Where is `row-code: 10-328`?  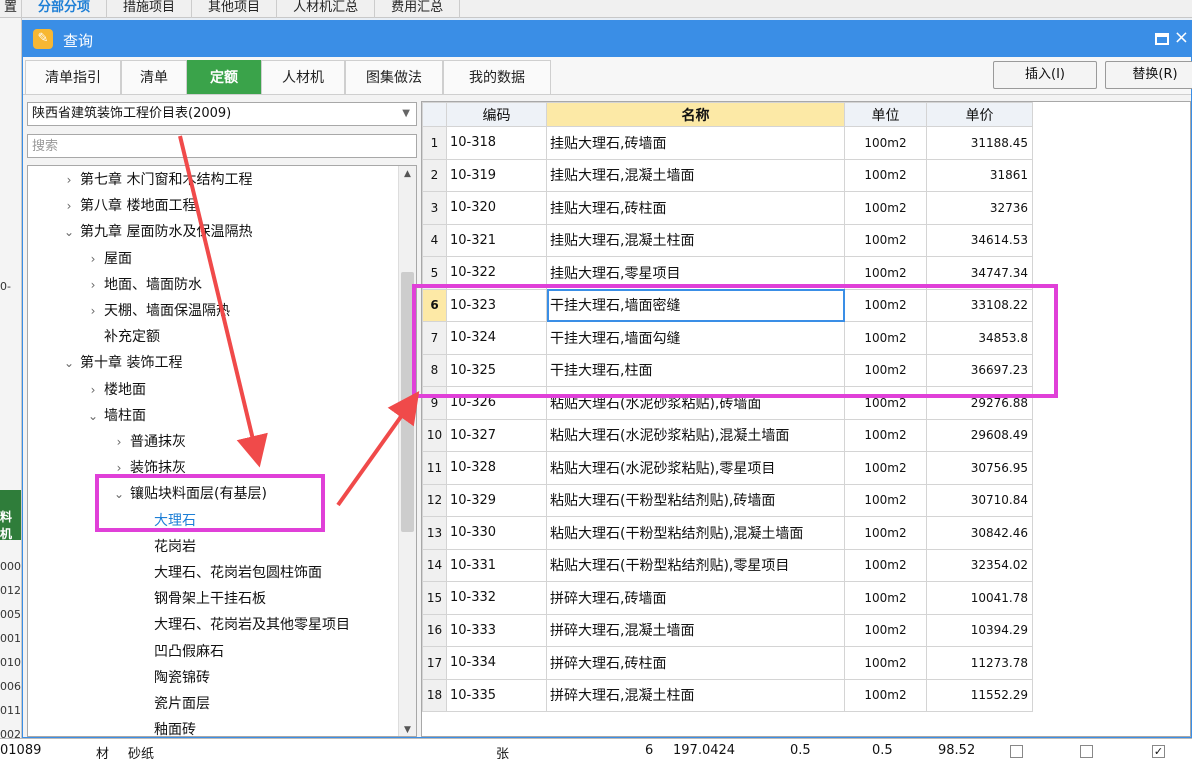 row-code: 10-328 is located at coordinates (496, 468).